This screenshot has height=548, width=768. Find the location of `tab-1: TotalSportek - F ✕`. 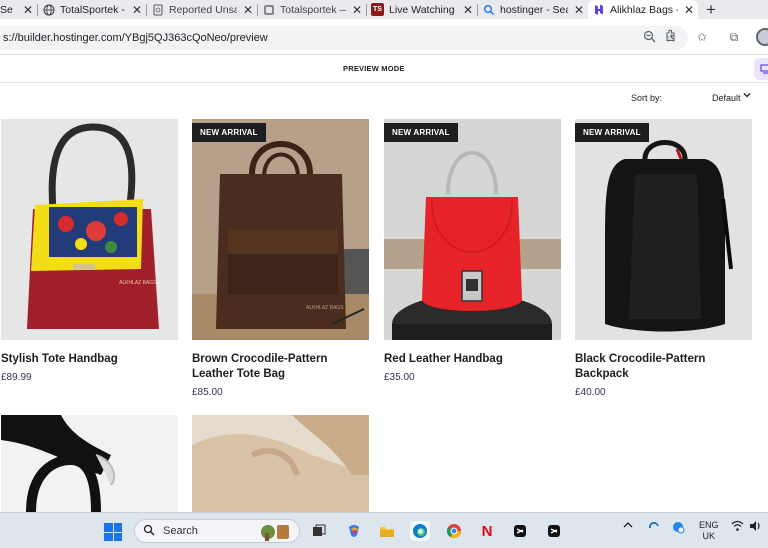

tab-1: TotalSportek - F ✕ is located at coordinates (92, 9).